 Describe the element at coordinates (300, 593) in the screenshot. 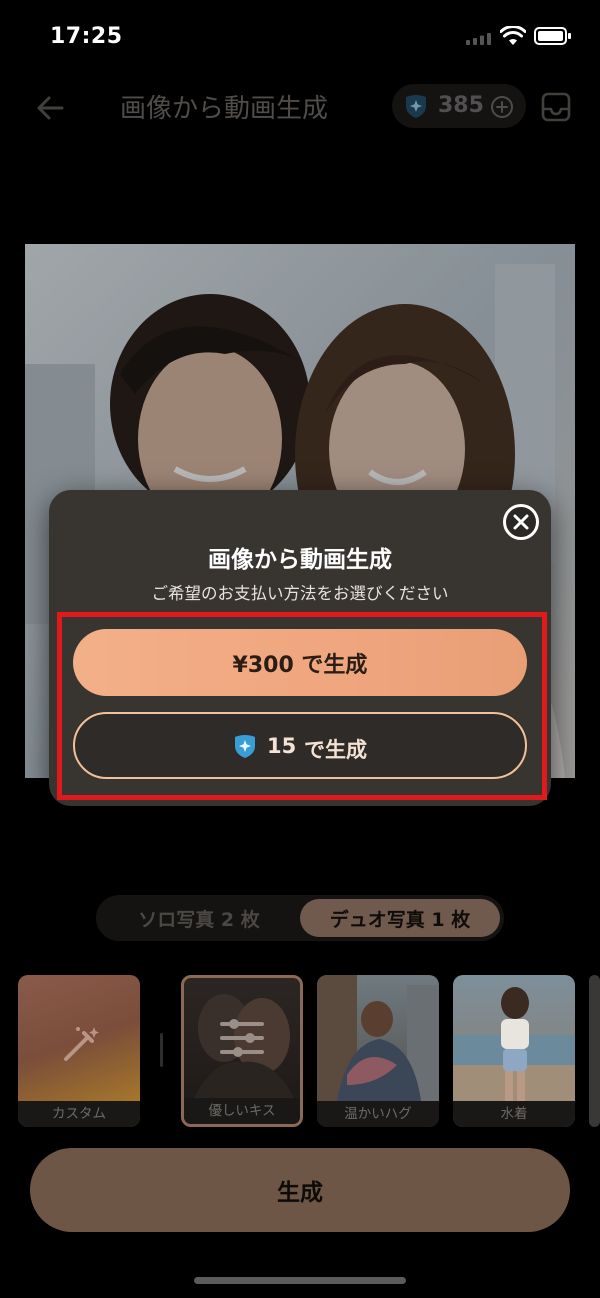

I see `modal-subtitle: ご希望のお支払い方法をお選びください` at that location.